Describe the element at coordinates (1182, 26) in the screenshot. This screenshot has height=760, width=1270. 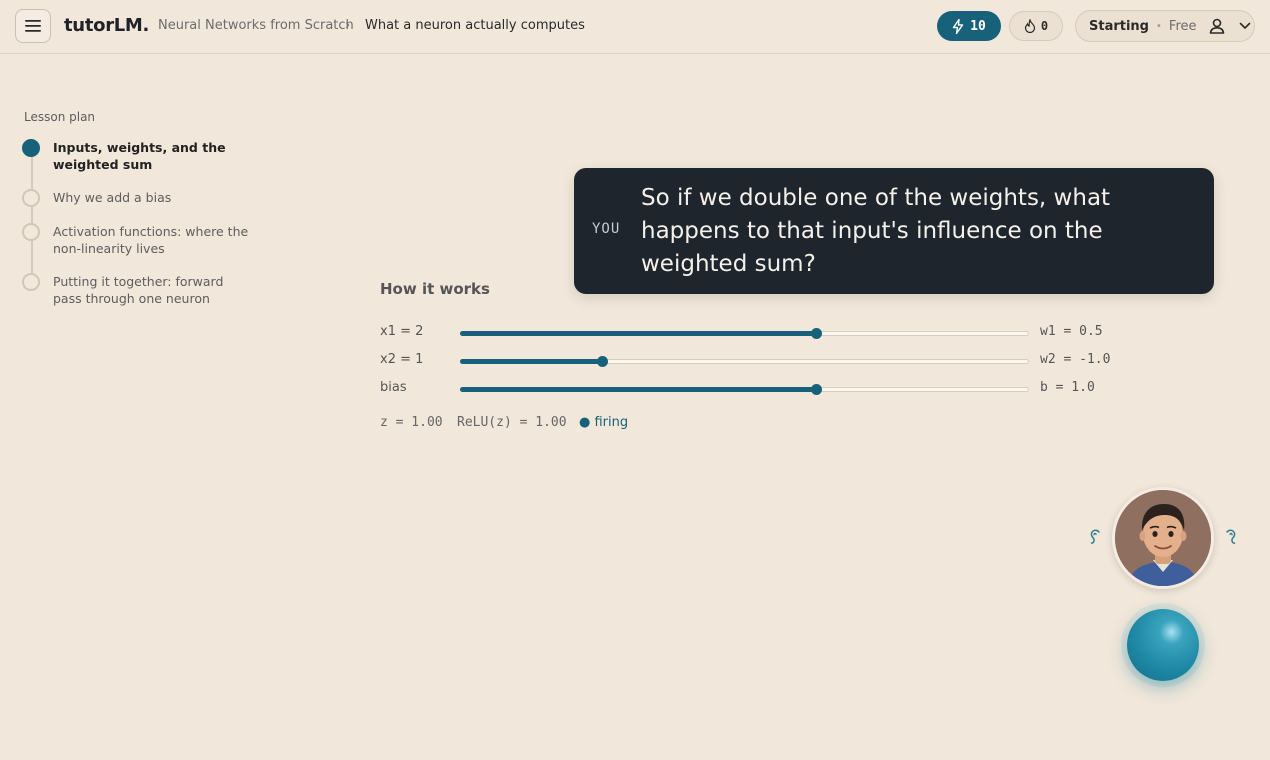
I see `plan-tier: Free` at that location.